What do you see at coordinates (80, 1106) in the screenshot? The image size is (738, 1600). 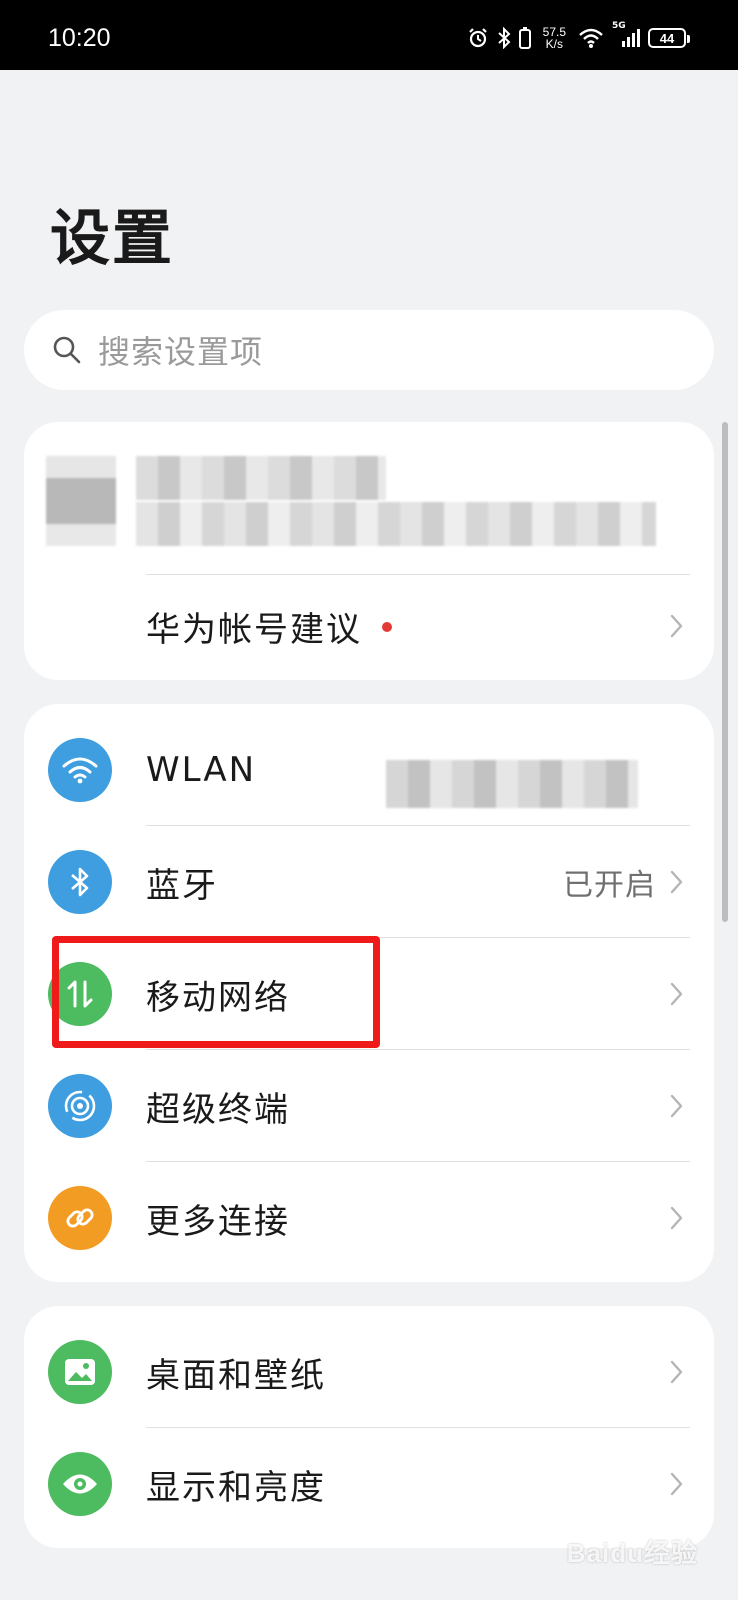 I see `super-device-icon` at bounding box center [80, 1106].